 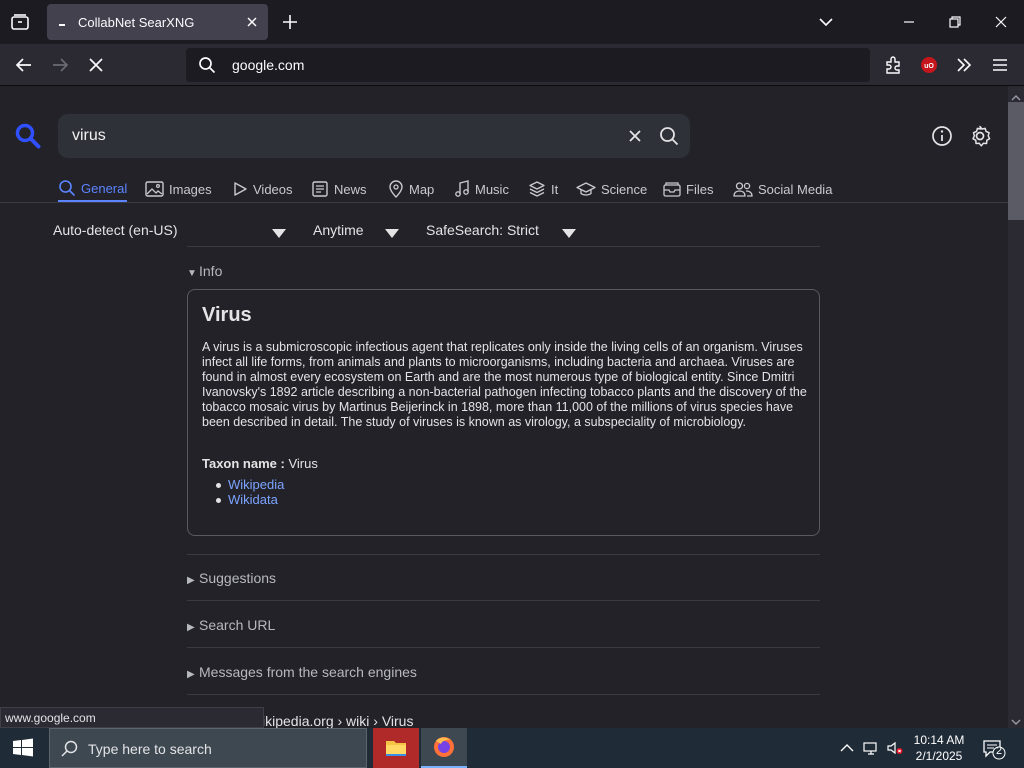 What do you see at coordinates (871, 748) in the screenshot?
I see `network-icon` at bounding box center [871, 748].